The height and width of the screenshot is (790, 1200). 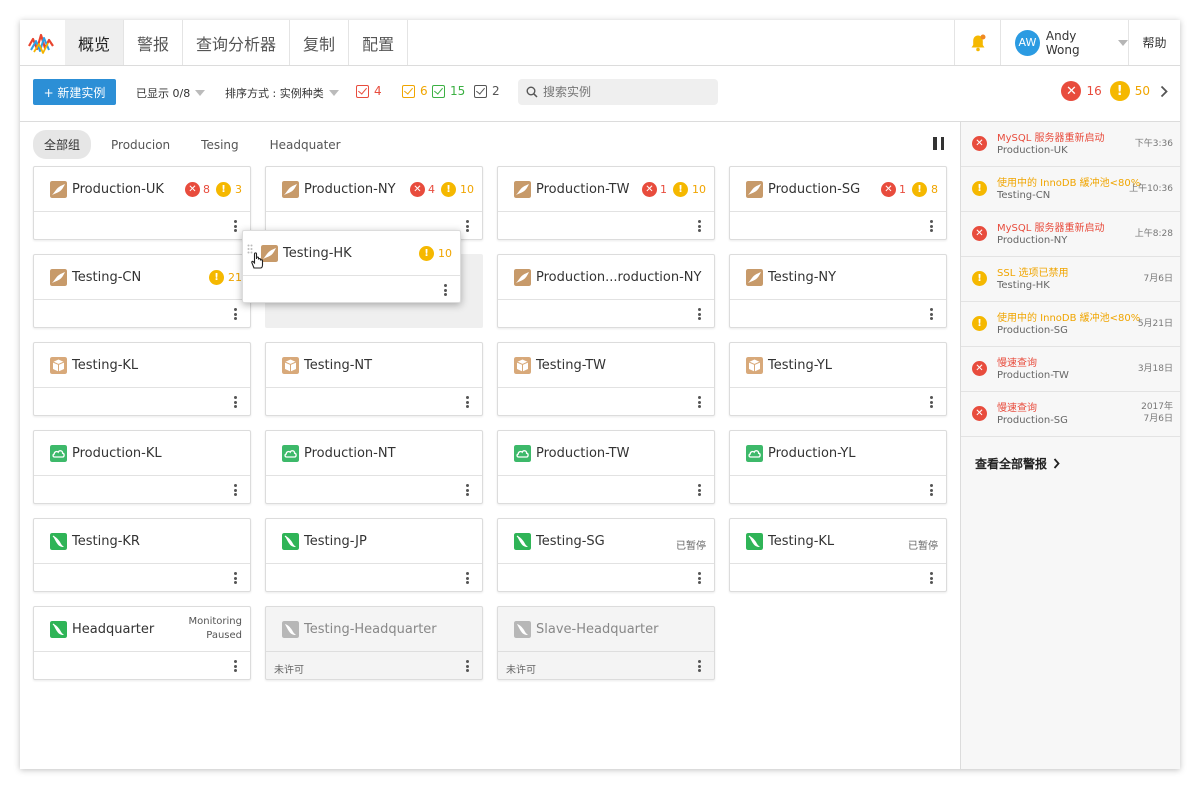 I want to click on alert-item: ✕ 慢速查询 Production-TW 3月18日, so click(x=1070, y=369).